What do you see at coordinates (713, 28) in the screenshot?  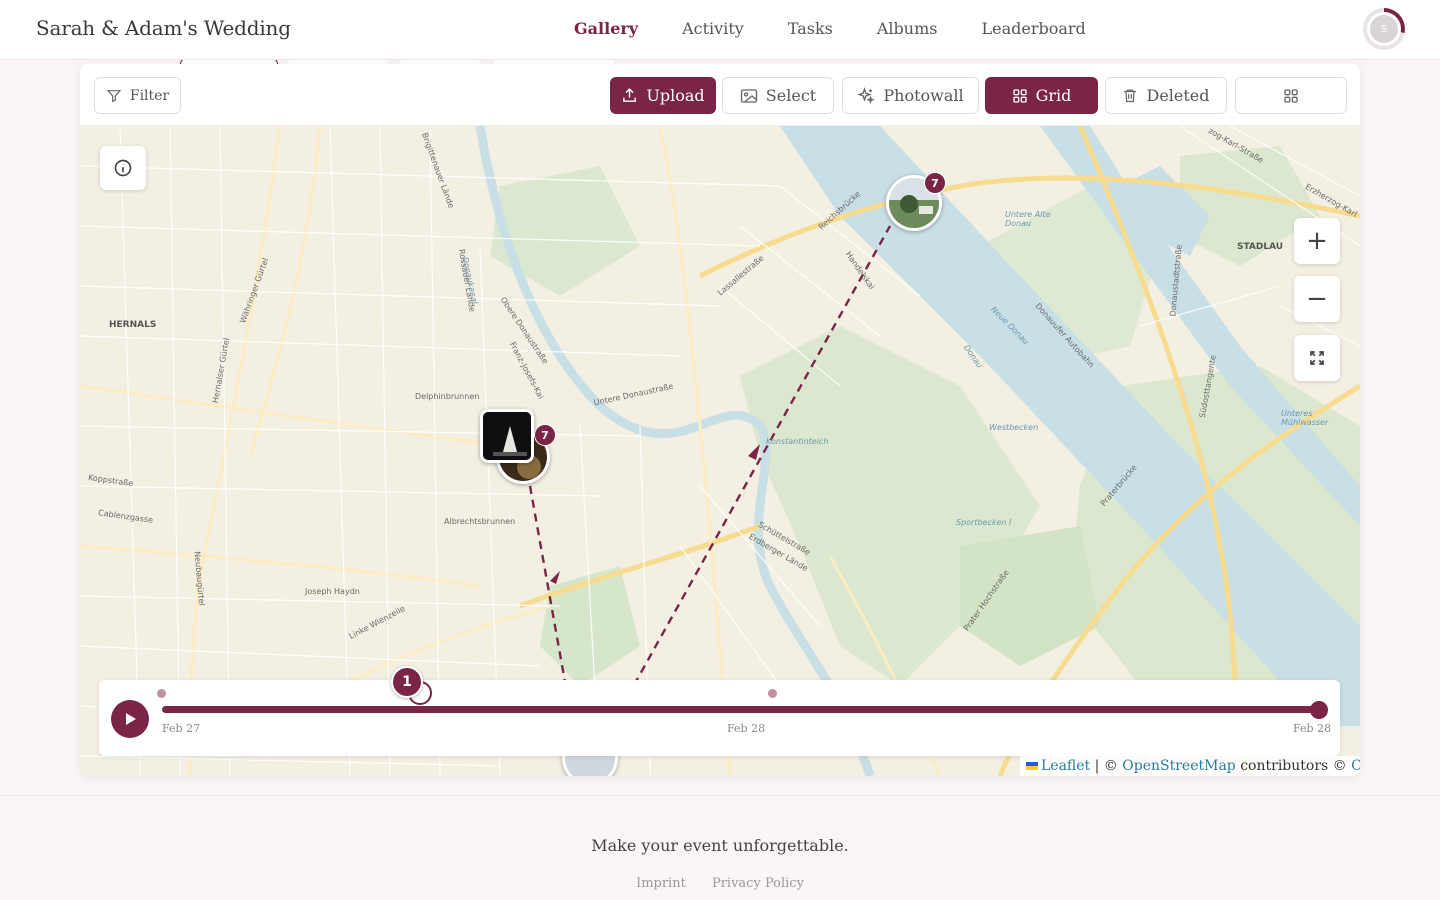 I see `nav-activity: Activity` at bounding box center [713, 28].